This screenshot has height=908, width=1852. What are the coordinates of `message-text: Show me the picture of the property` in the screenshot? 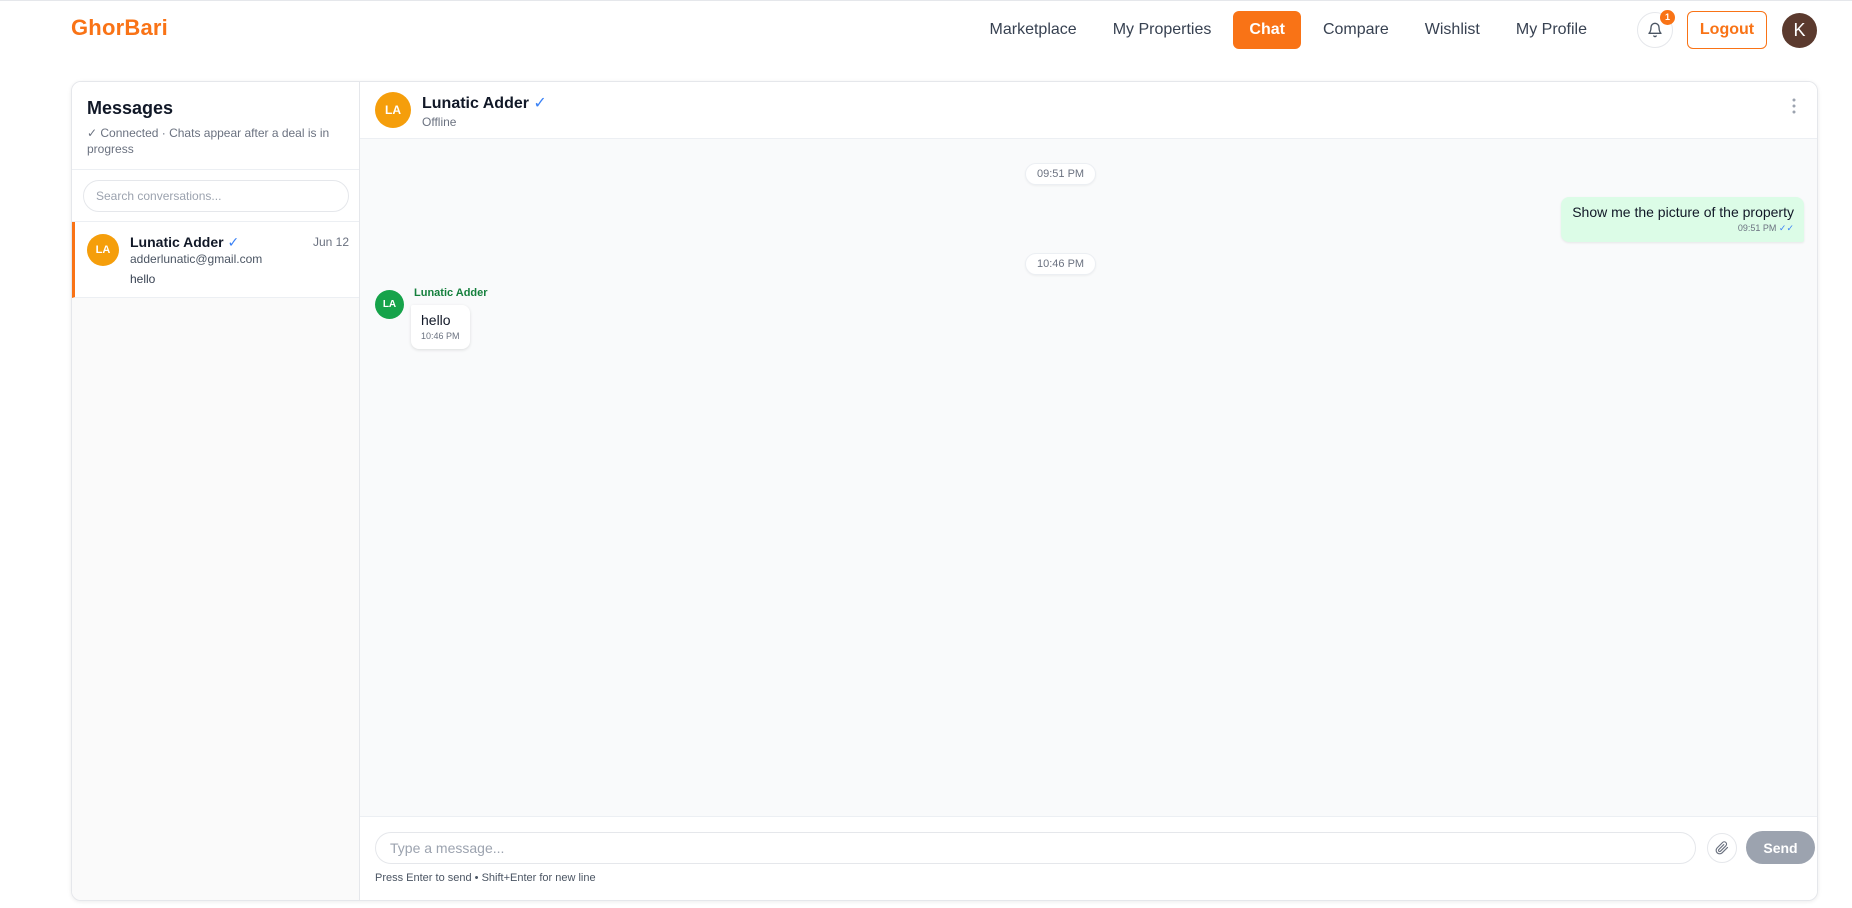 It's located at (1683, 212).